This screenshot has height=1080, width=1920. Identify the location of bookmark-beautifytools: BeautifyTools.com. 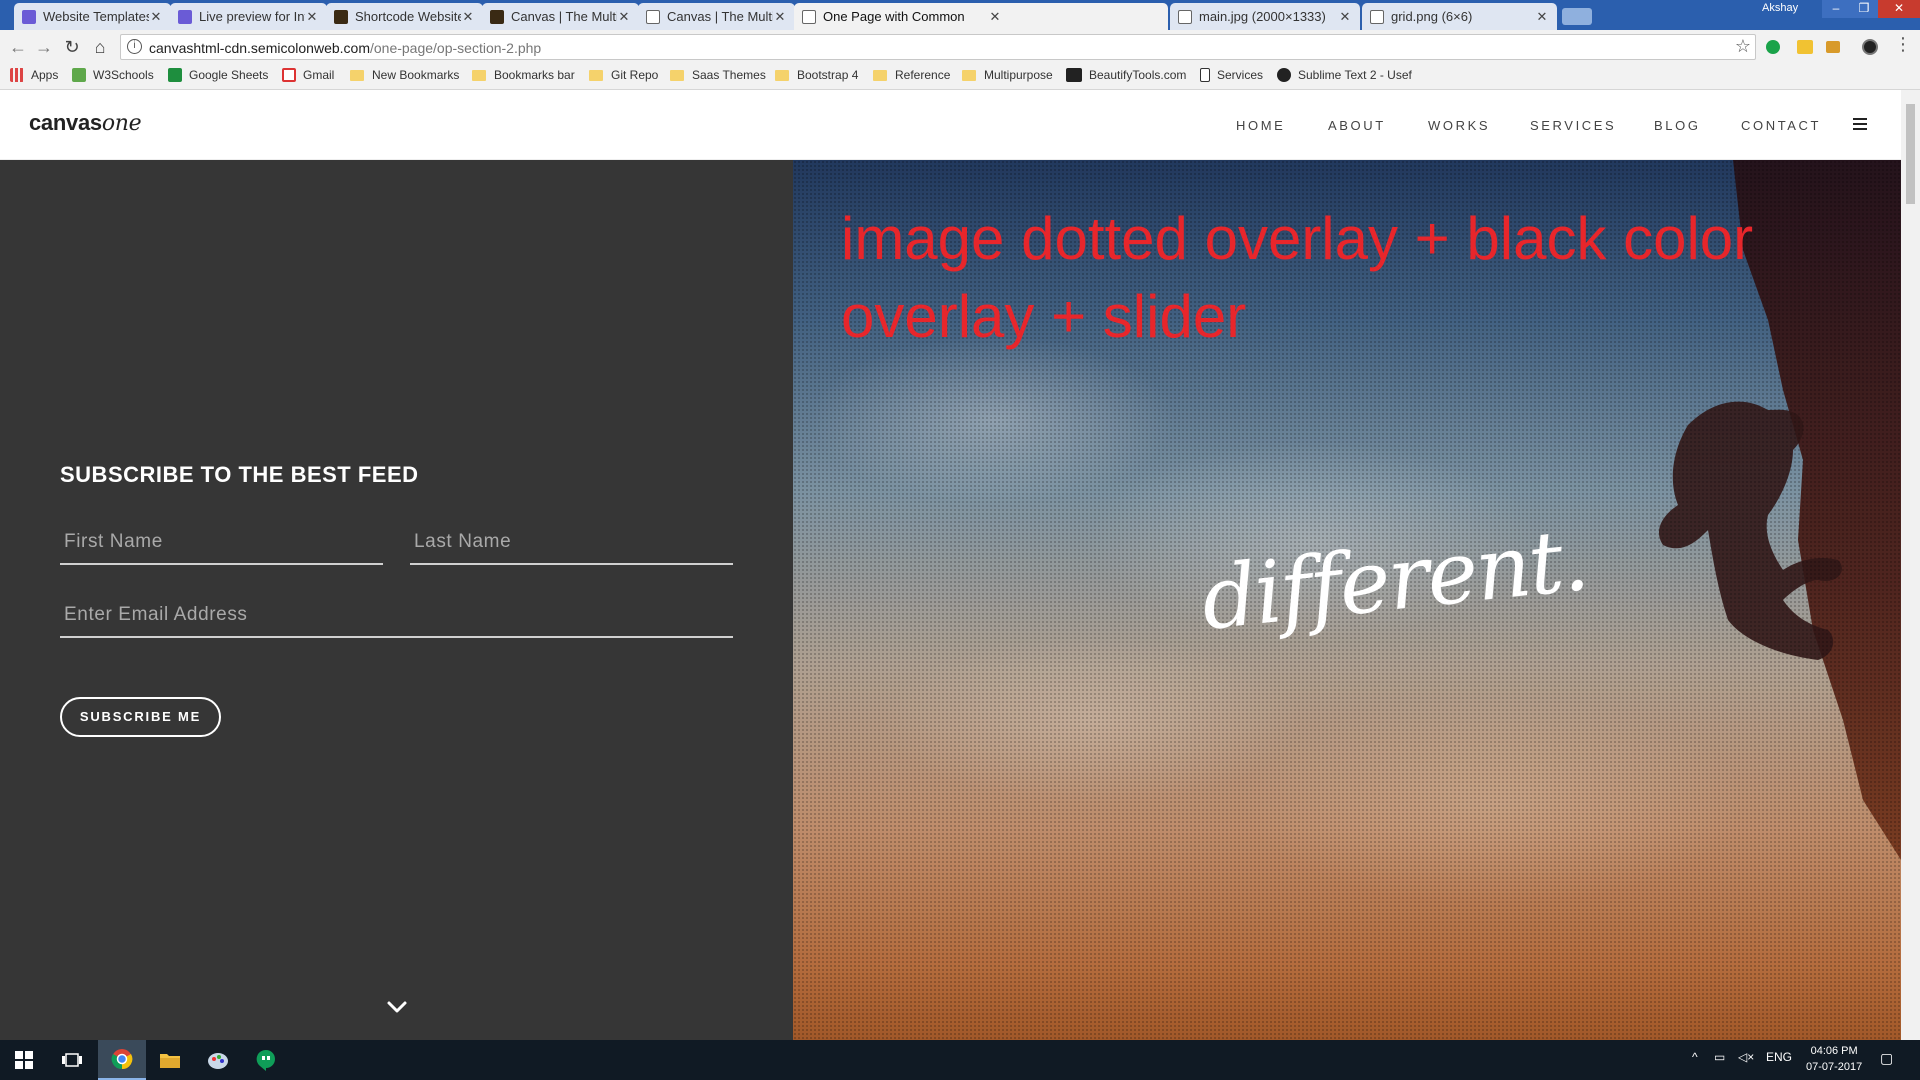
(1126, 75).